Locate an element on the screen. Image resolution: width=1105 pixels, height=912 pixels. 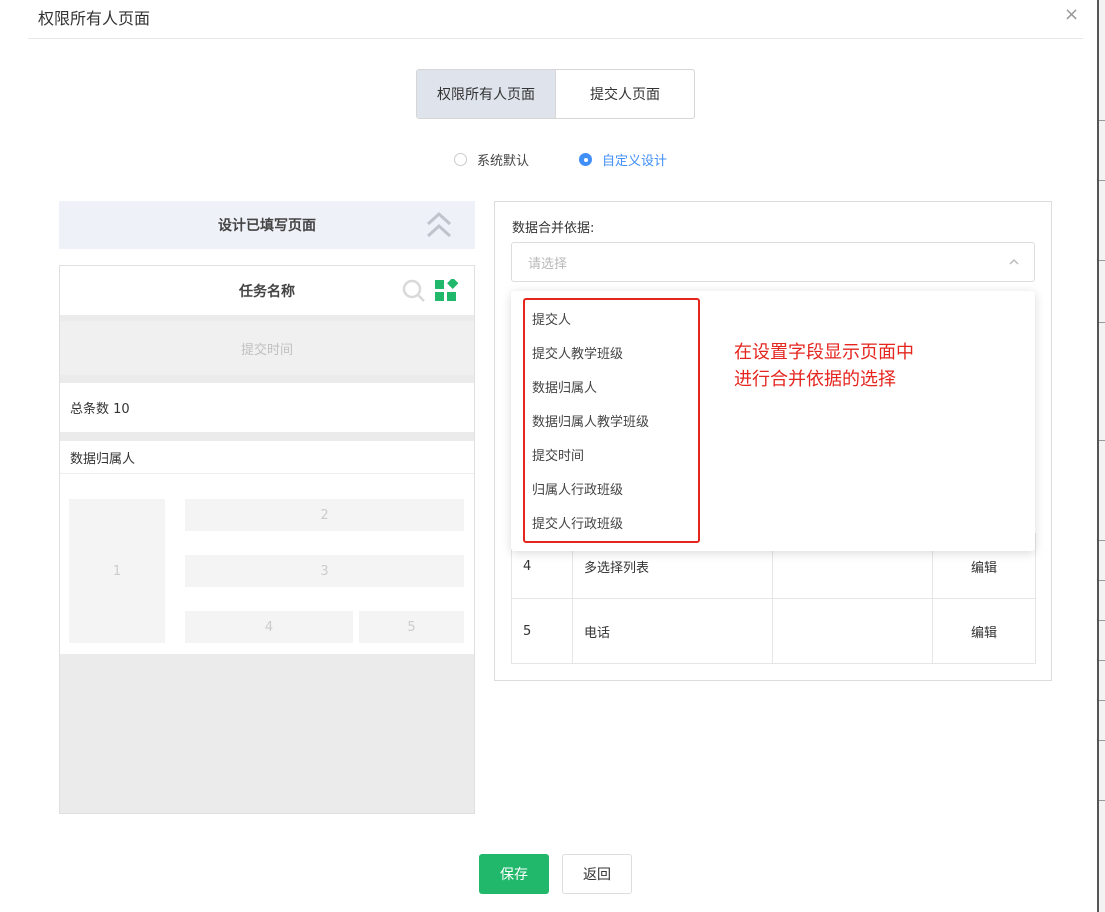
merge-basis-label: 数据合并依据: is located at coordinates (553, 228).